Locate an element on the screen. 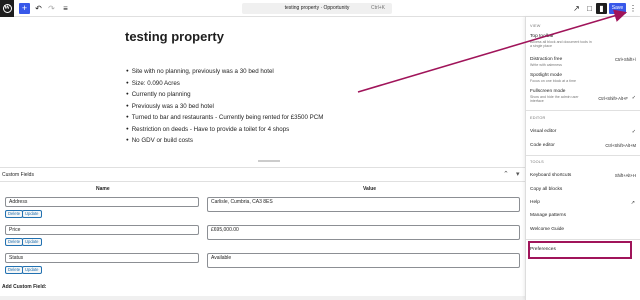 This screenshot has width=640, height=300. menu-item-shortcut: Shift+Alt+H is located at coordinates (625, 175).